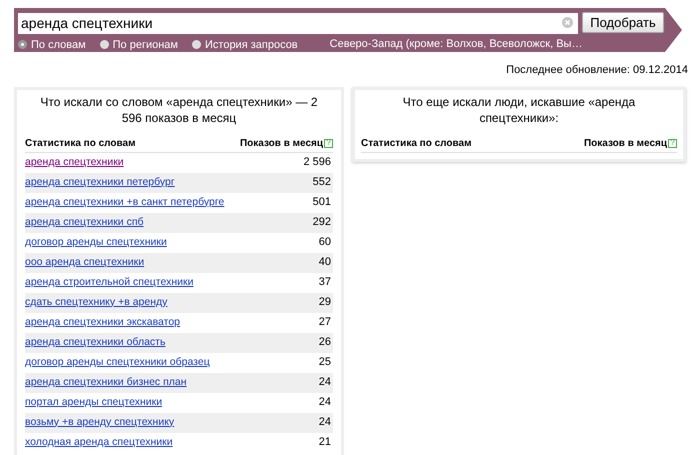 This screenshot has width=700, height=455. What do you see at coordinates (93, 402) in the screenshot?
I see `keyword-link: портал аренды спецтехники` at bounding box center [93, 402].